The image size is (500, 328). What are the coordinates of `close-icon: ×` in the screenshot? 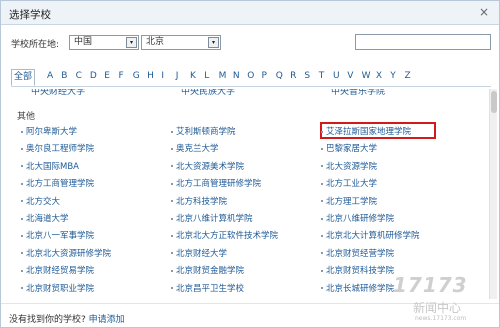 It's located at (484, 12).